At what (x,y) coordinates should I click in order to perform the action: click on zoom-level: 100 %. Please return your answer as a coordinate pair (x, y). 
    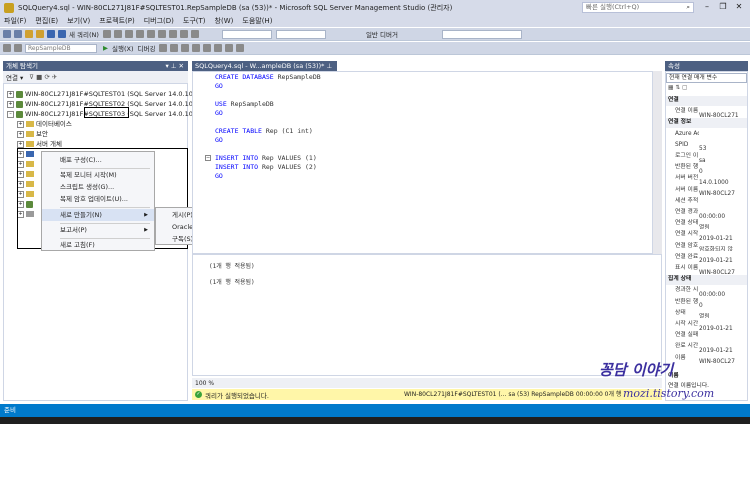
    Looking at the image, I should click on (204, 383).